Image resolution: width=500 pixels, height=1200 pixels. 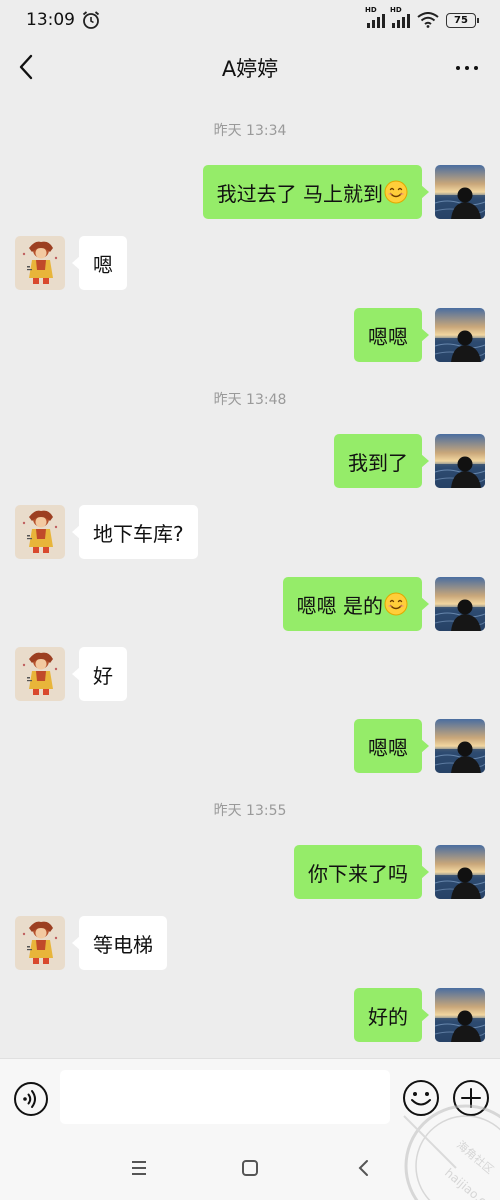 I want to click on message-text: 我过去了 马上就到, so click(x=299, y=193).